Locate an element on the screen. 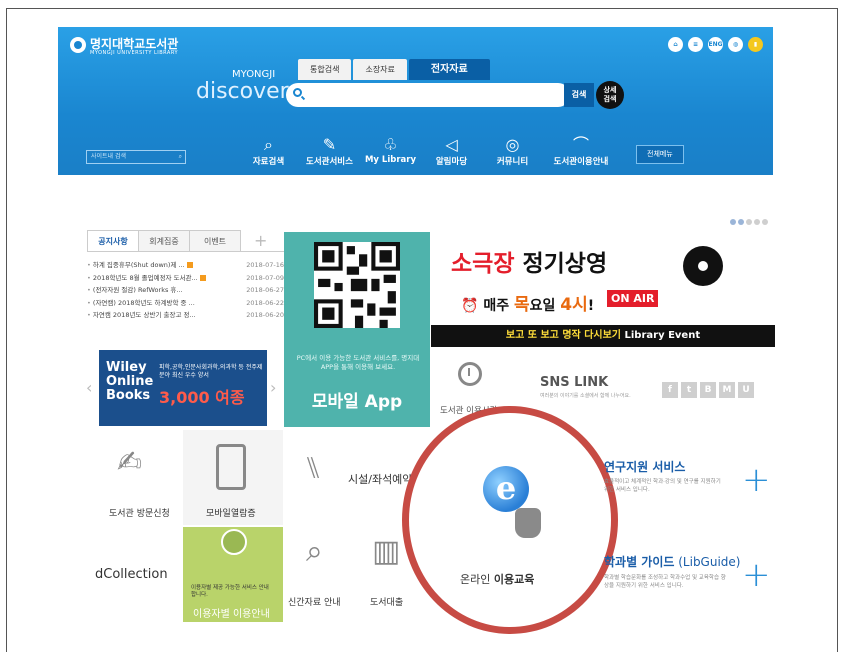  m-icon: M is located at coordinates (727, 390).